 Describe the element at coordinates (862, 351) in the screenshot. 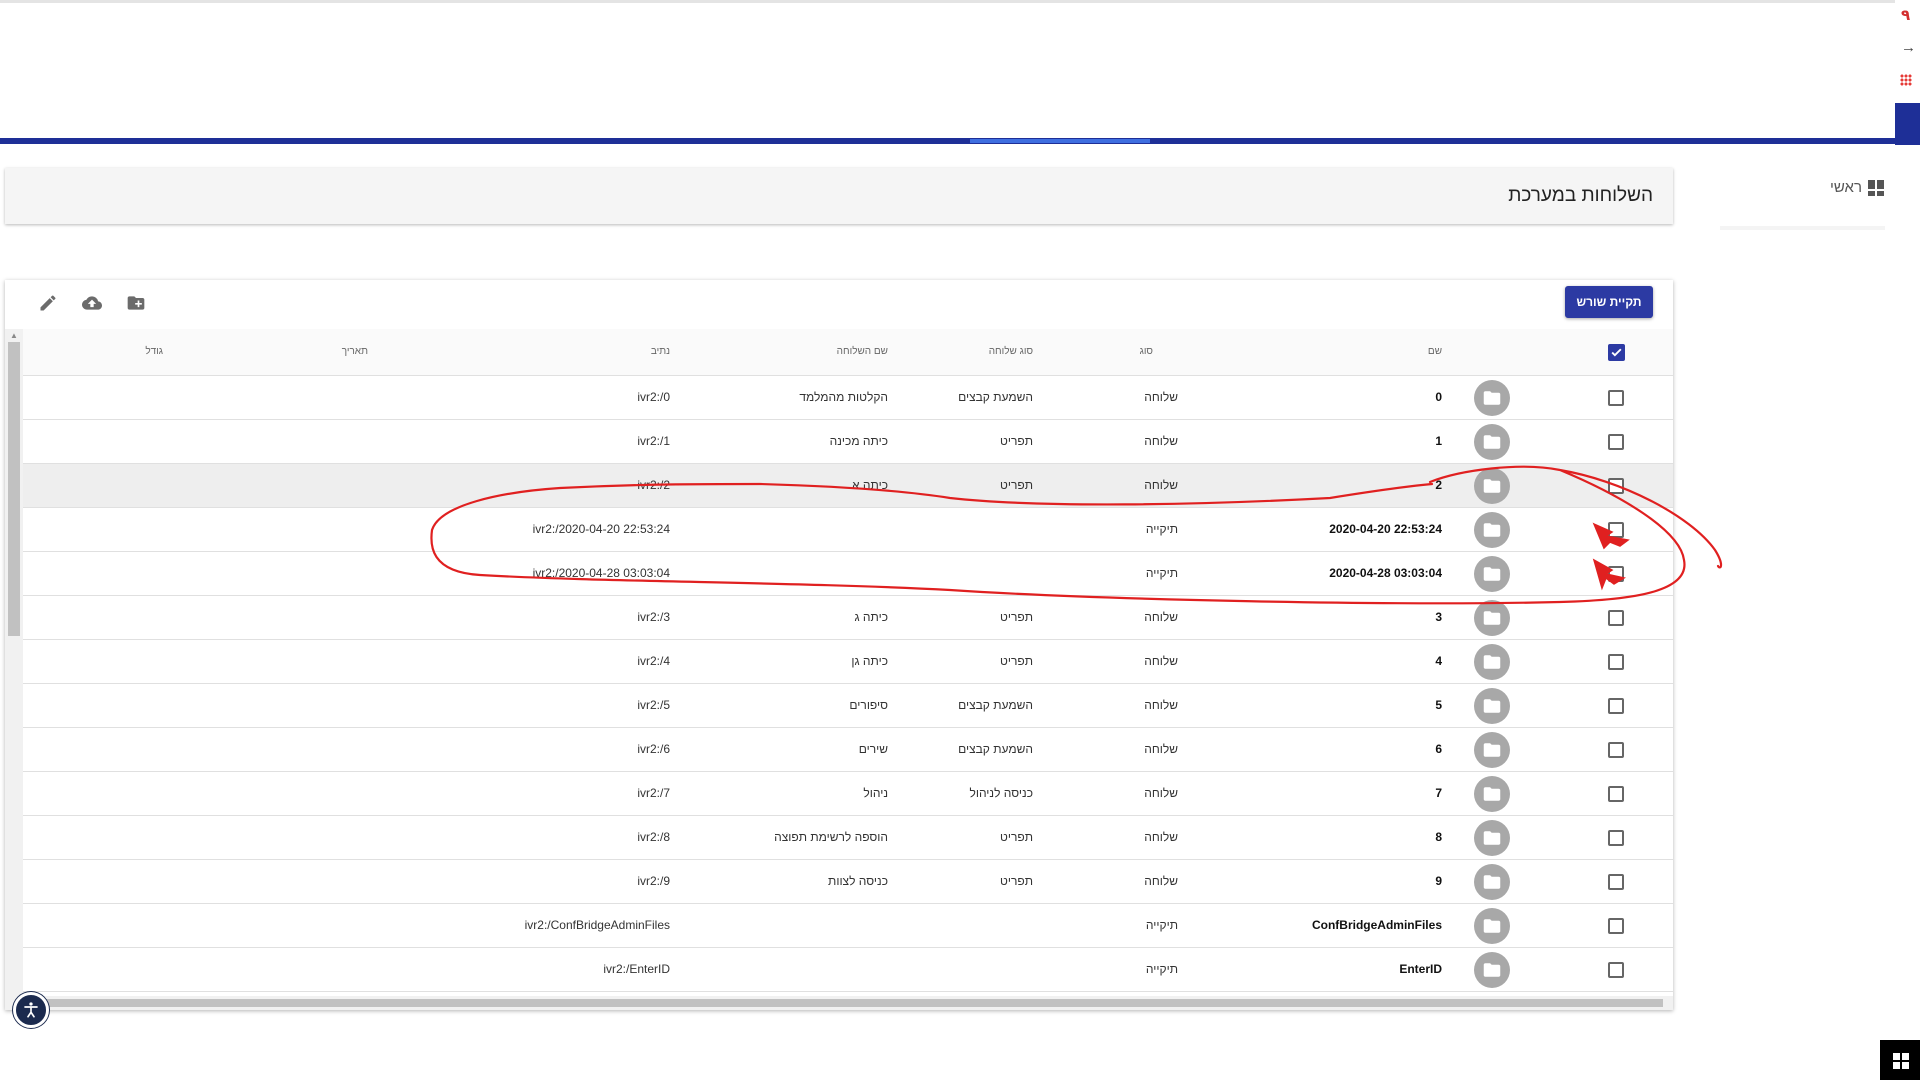

I see `column-header-extension-name: שם השלוחה` at that location.